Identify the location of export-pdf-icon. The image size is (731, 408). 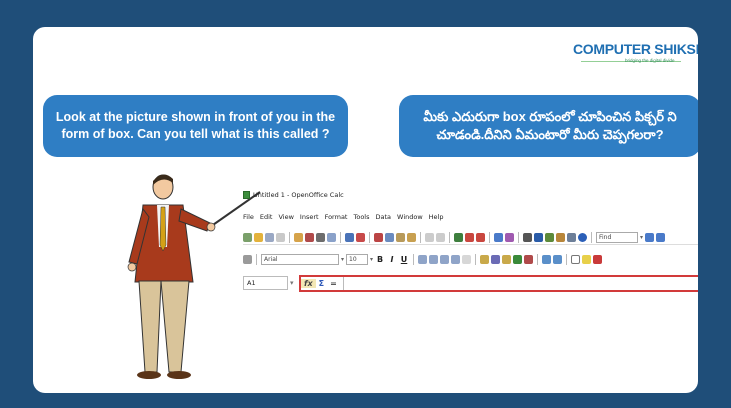
(309, 237).